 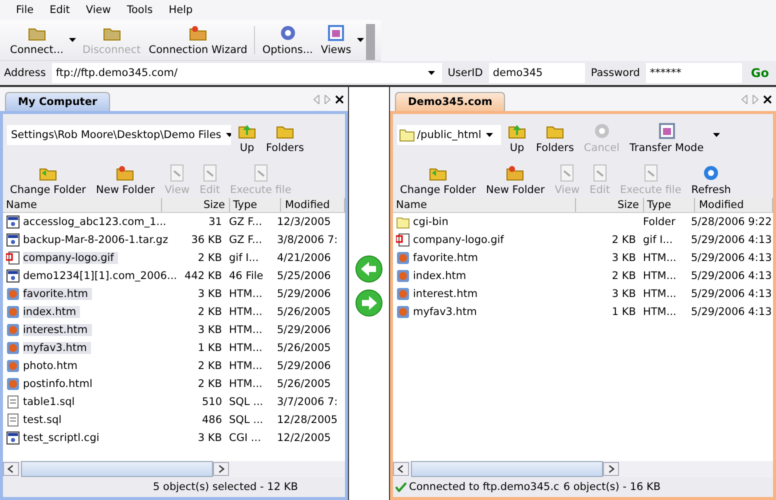 I want to click on go-button: Go, so click(x=760, y=73).